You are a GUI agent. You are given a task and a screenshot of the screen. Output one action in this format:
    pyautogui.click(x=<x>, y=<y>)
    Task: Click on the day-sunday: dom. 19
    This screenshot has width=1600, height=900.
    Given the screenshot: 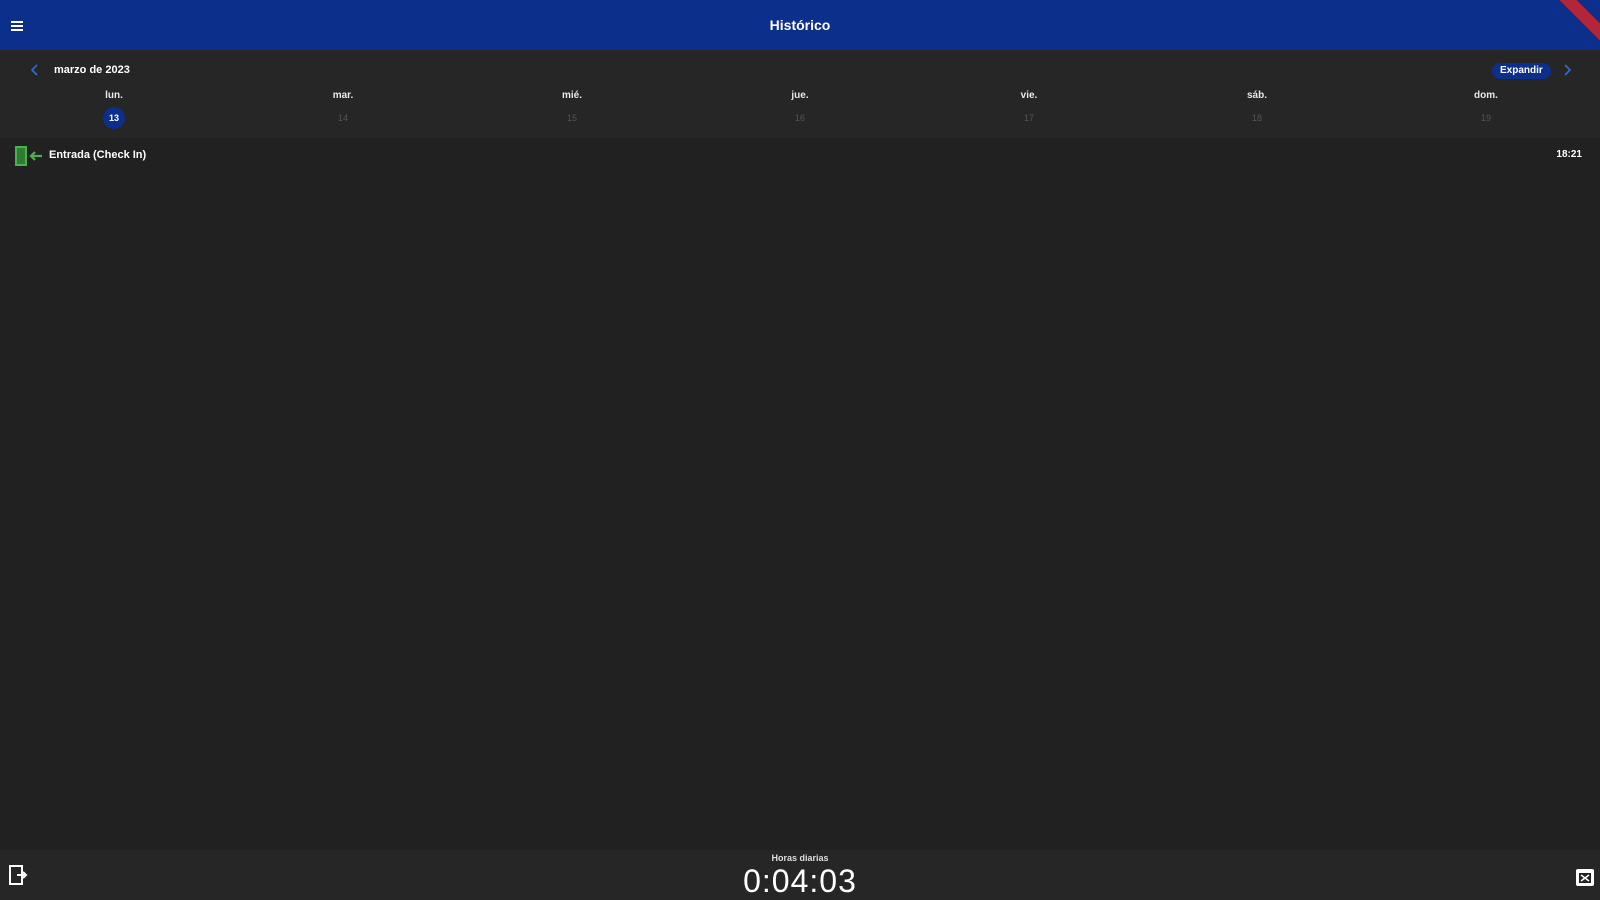 What is the action you would take?
    pyautogui.click(x=1486, y=108)
    